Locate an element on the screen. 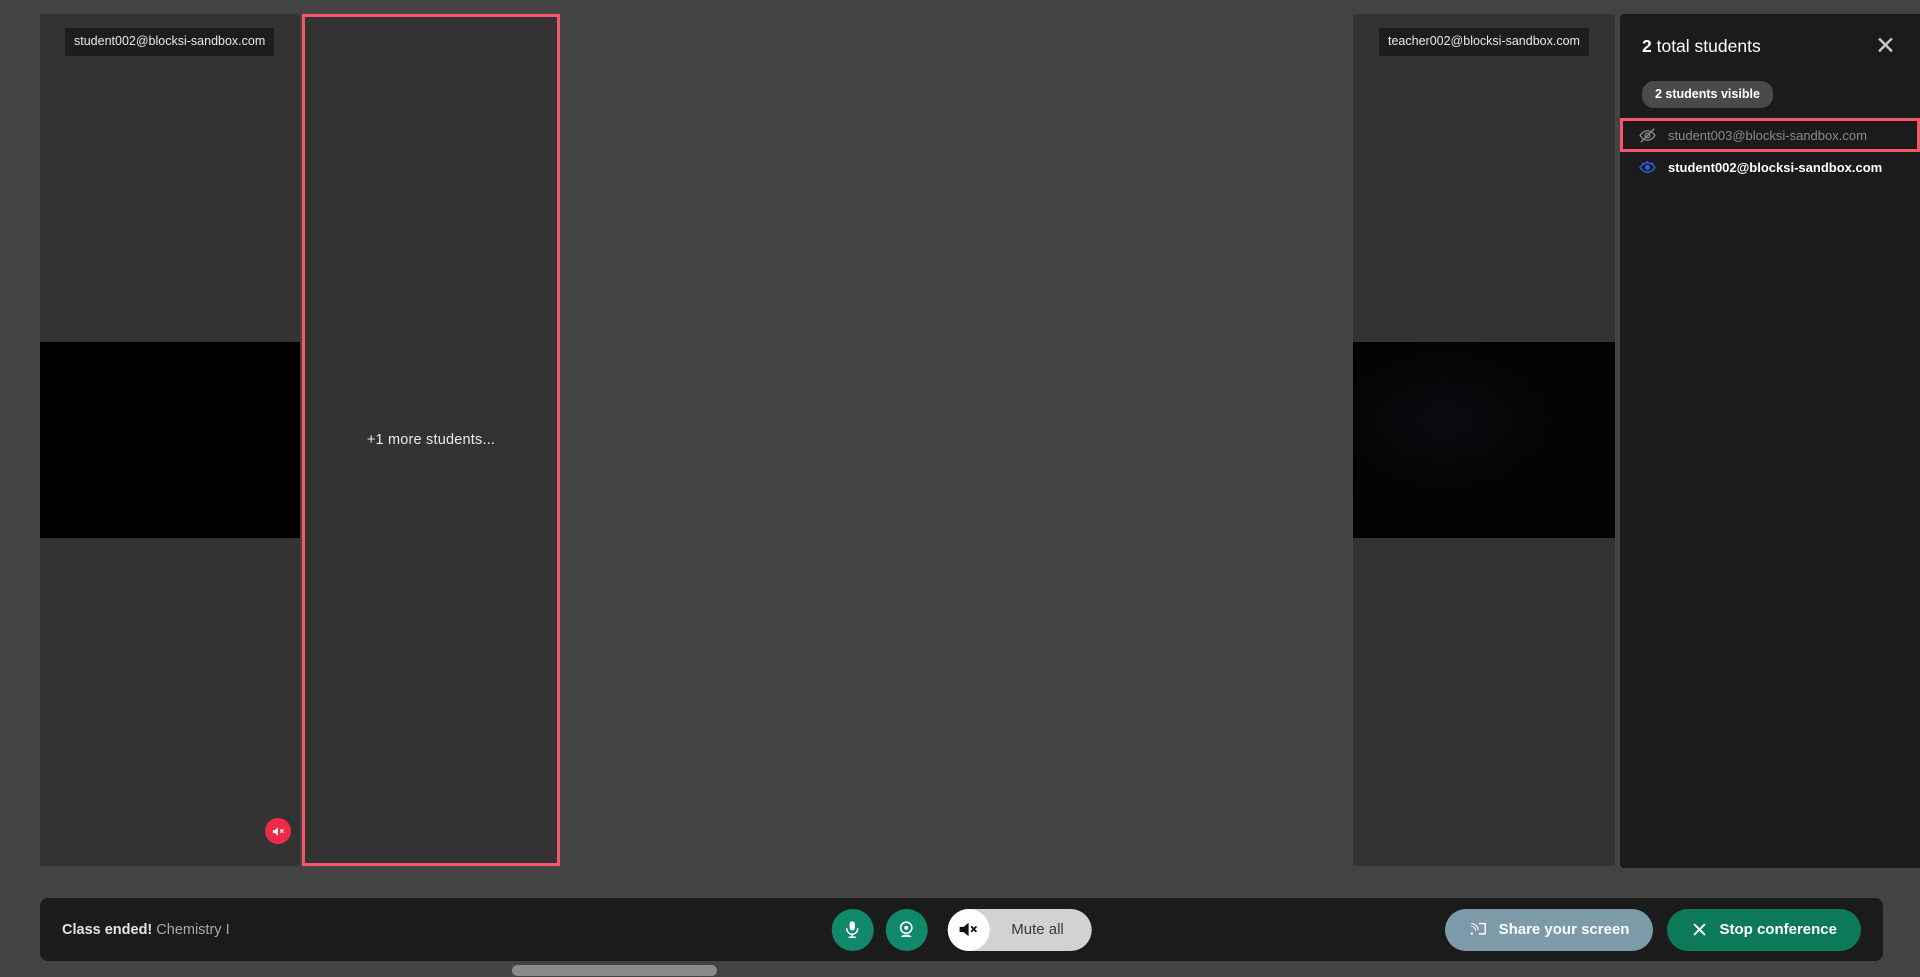  students-visible-badge: 2 students visible is located at coordinates (1707, 94).